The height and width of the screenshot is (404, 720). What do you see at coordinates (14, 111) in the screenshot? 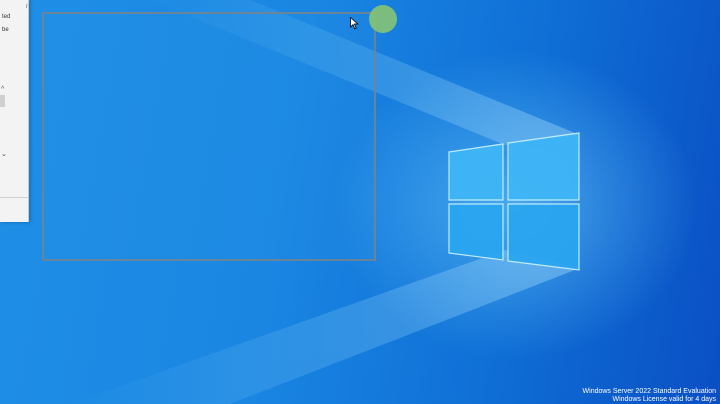
I see `partially-visible-window: n ted be ^ ⌄` at bounding box center [14, 111].